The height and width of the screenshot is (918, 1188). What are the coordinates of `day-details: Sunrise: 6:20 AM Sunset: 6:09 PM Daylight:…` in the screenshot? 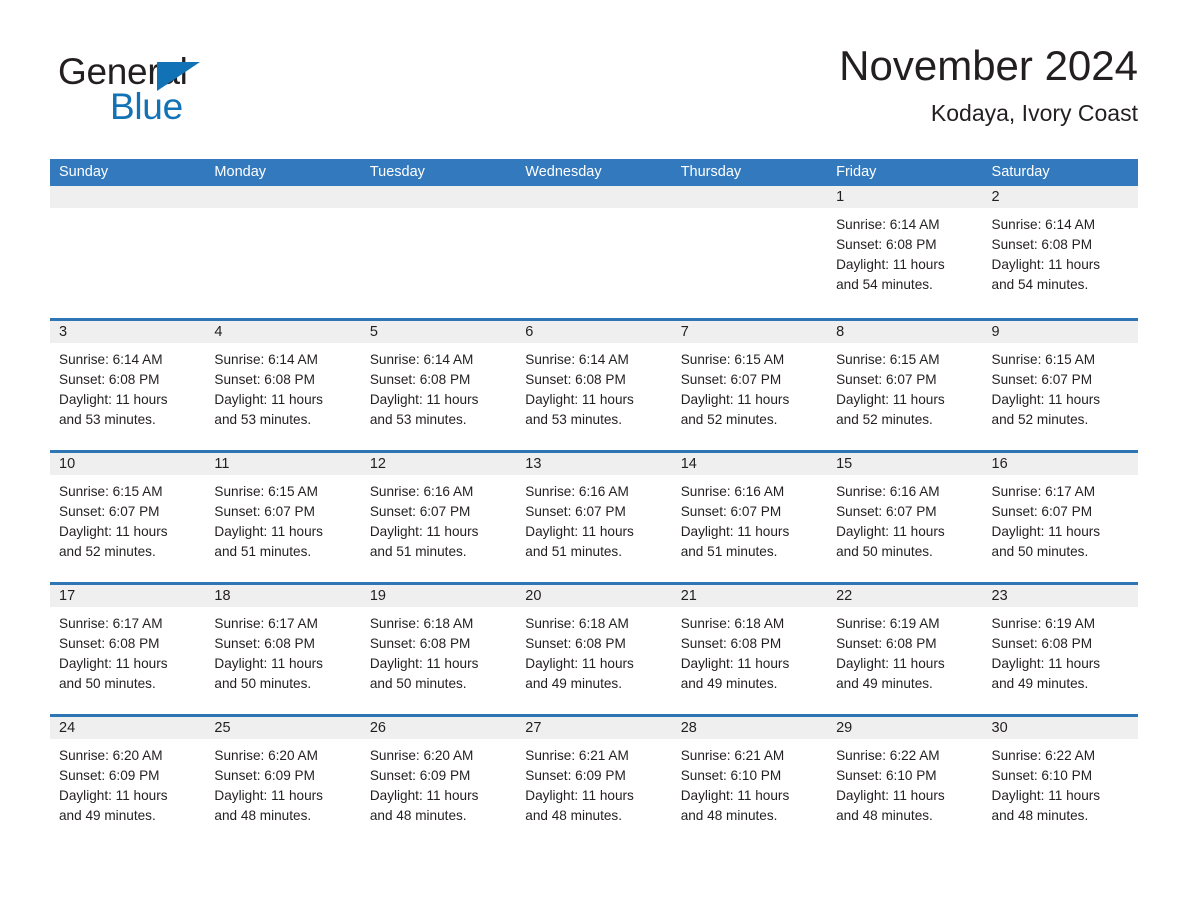 It's located at (282, 782).